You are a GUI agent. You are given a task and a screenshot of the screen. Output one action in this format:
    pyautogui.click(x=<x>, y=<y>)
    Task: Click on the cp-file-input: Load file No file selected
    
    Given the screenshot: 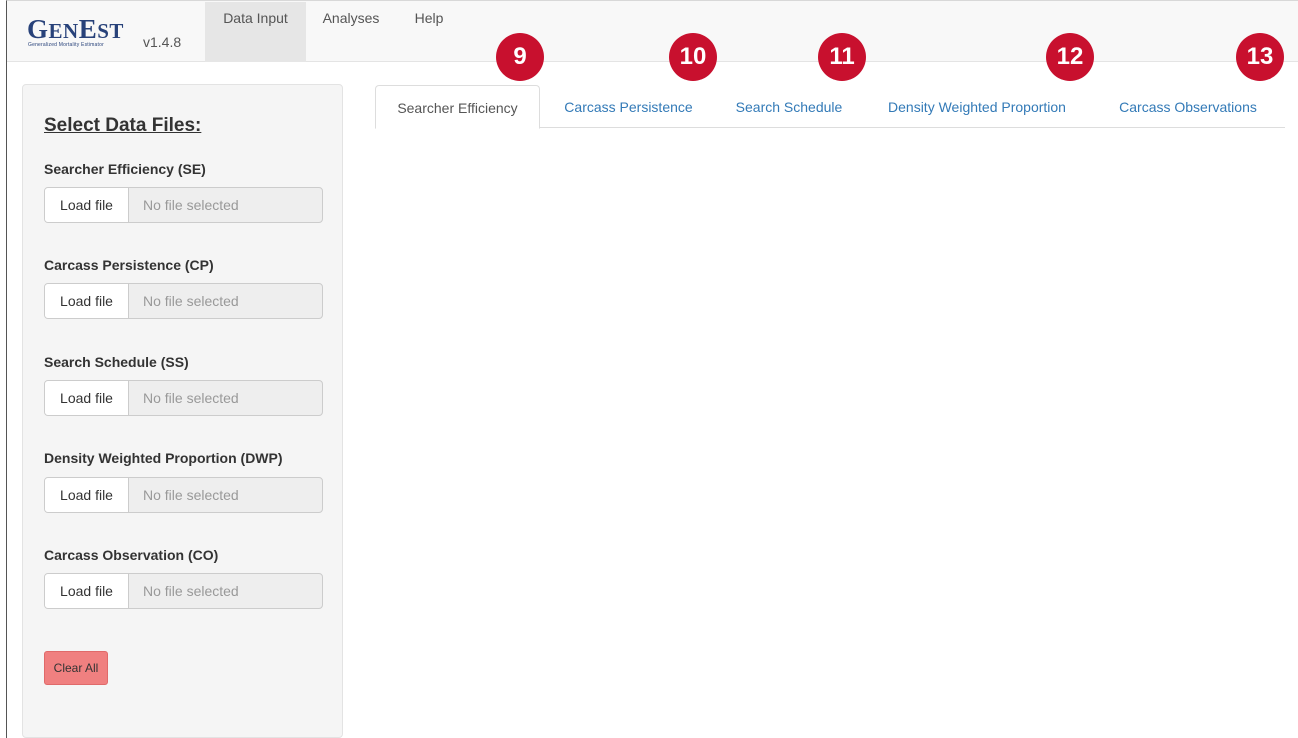 What is the action you would take?
    pyautogui.click(x=183, y=301)
    